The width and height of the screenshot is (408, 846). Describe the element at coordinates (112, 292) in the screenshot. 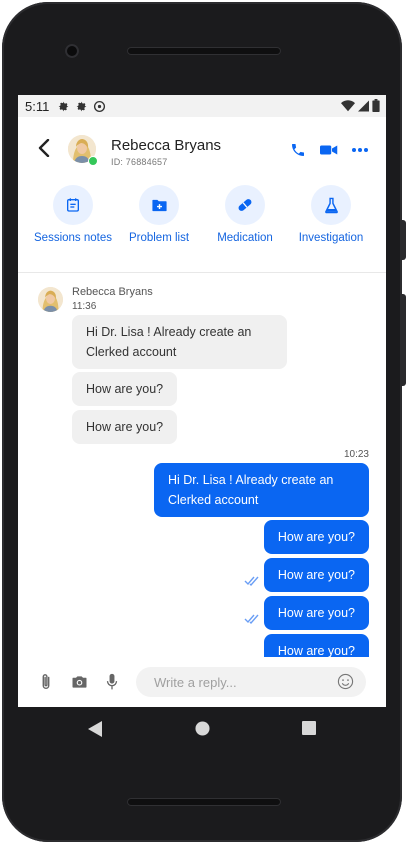

I see `sender-name: Rebecca Bryans` at that location.